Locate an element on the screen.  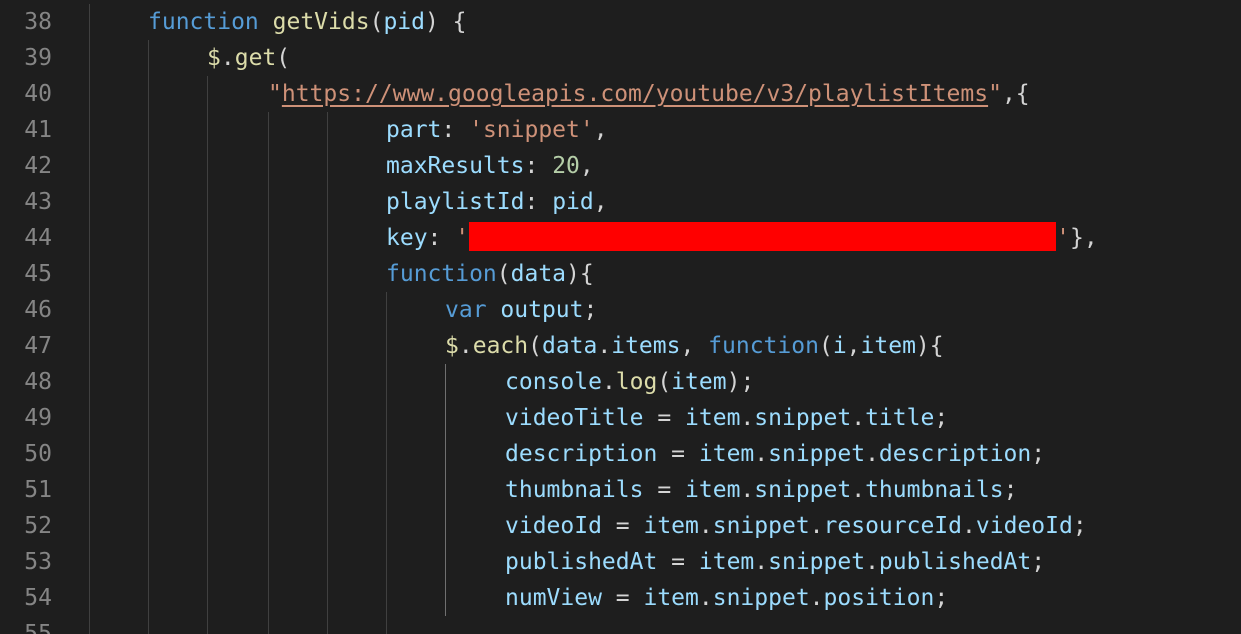
line-number: 39 is located at coordinates (38, 58).